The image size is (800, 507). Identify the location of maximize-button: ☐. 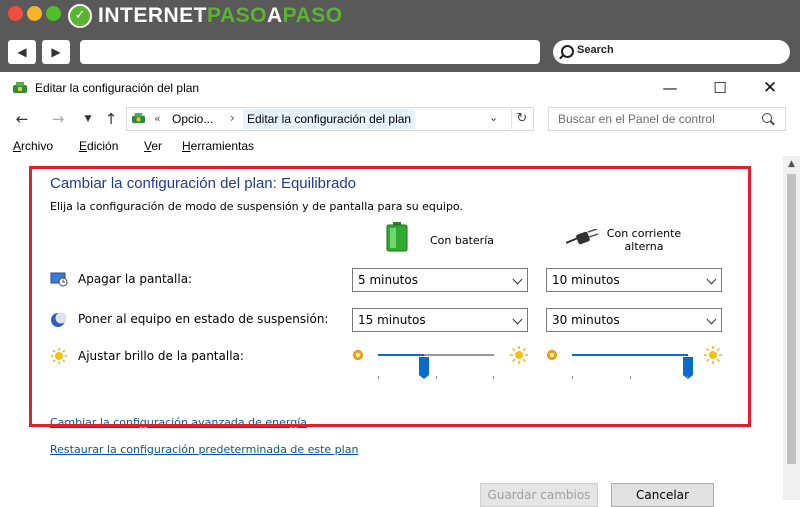
(720, 88).